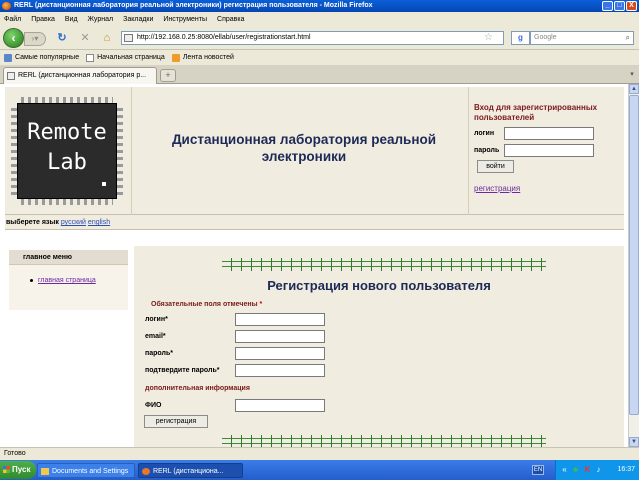 This screenshot has width=639, height=480. I want to click on field-email: email*, so click(235, 336).